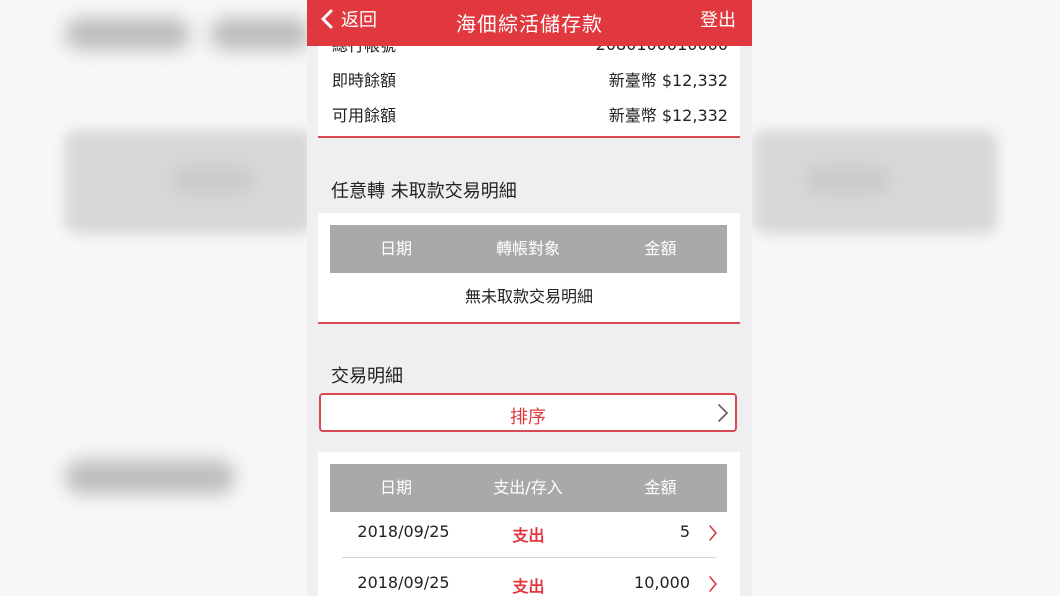 Image resolution: width=1060 pixels, height=596 pixels. Describe the element at coordinates (530, 114) in the screenshot. I see `available-balance-row: 可用餘額 新臺幣 $12,332` at that location.